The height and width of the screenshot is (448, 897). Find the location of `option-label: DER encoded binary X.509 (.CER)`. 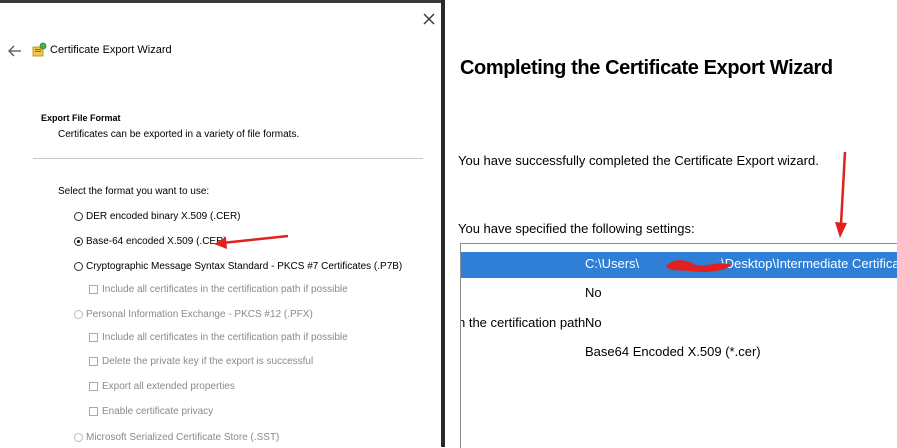

option-label: DER encoded binary X.509 (.CER) is located at coordinates (163, 216).